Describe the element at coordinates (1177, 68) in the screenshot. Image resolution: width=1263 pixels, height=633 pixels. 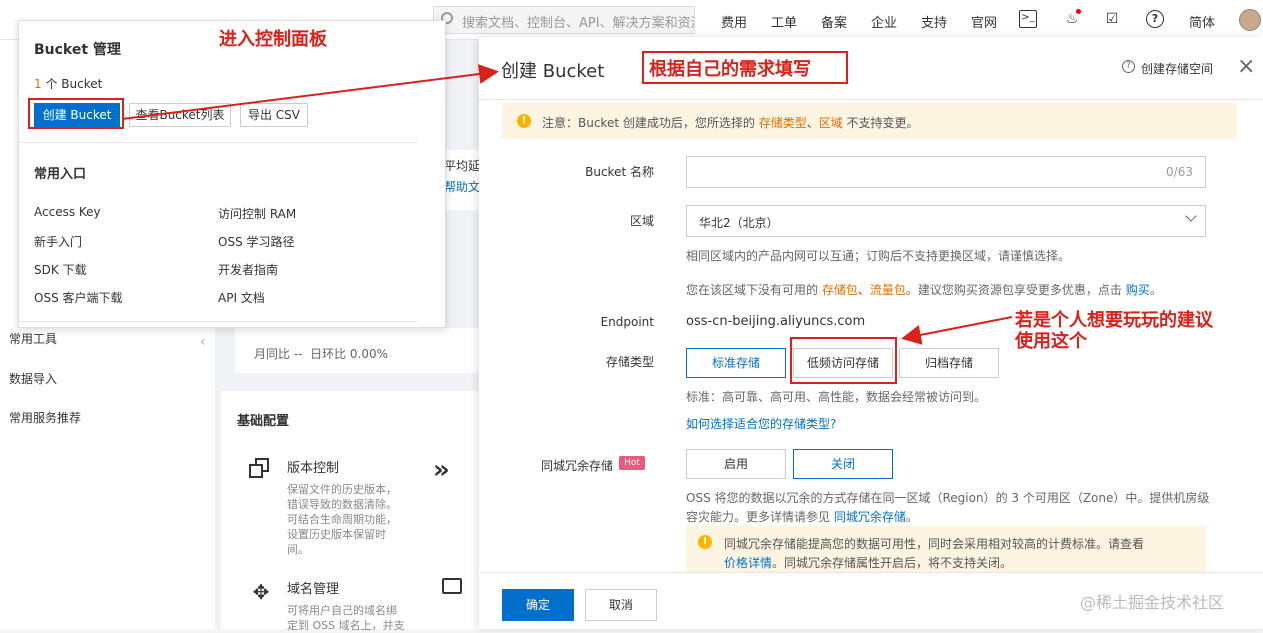
I see `help-link: 创建存储空间` at that location.